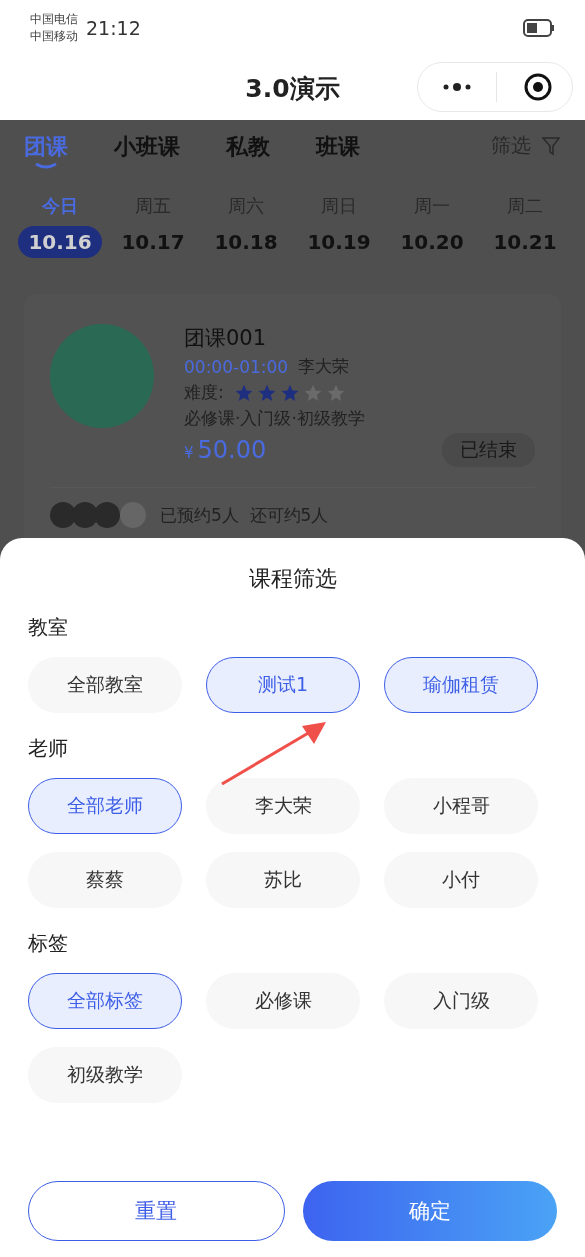  I want to click on filter-option: 必修课, so click(283, 1001).